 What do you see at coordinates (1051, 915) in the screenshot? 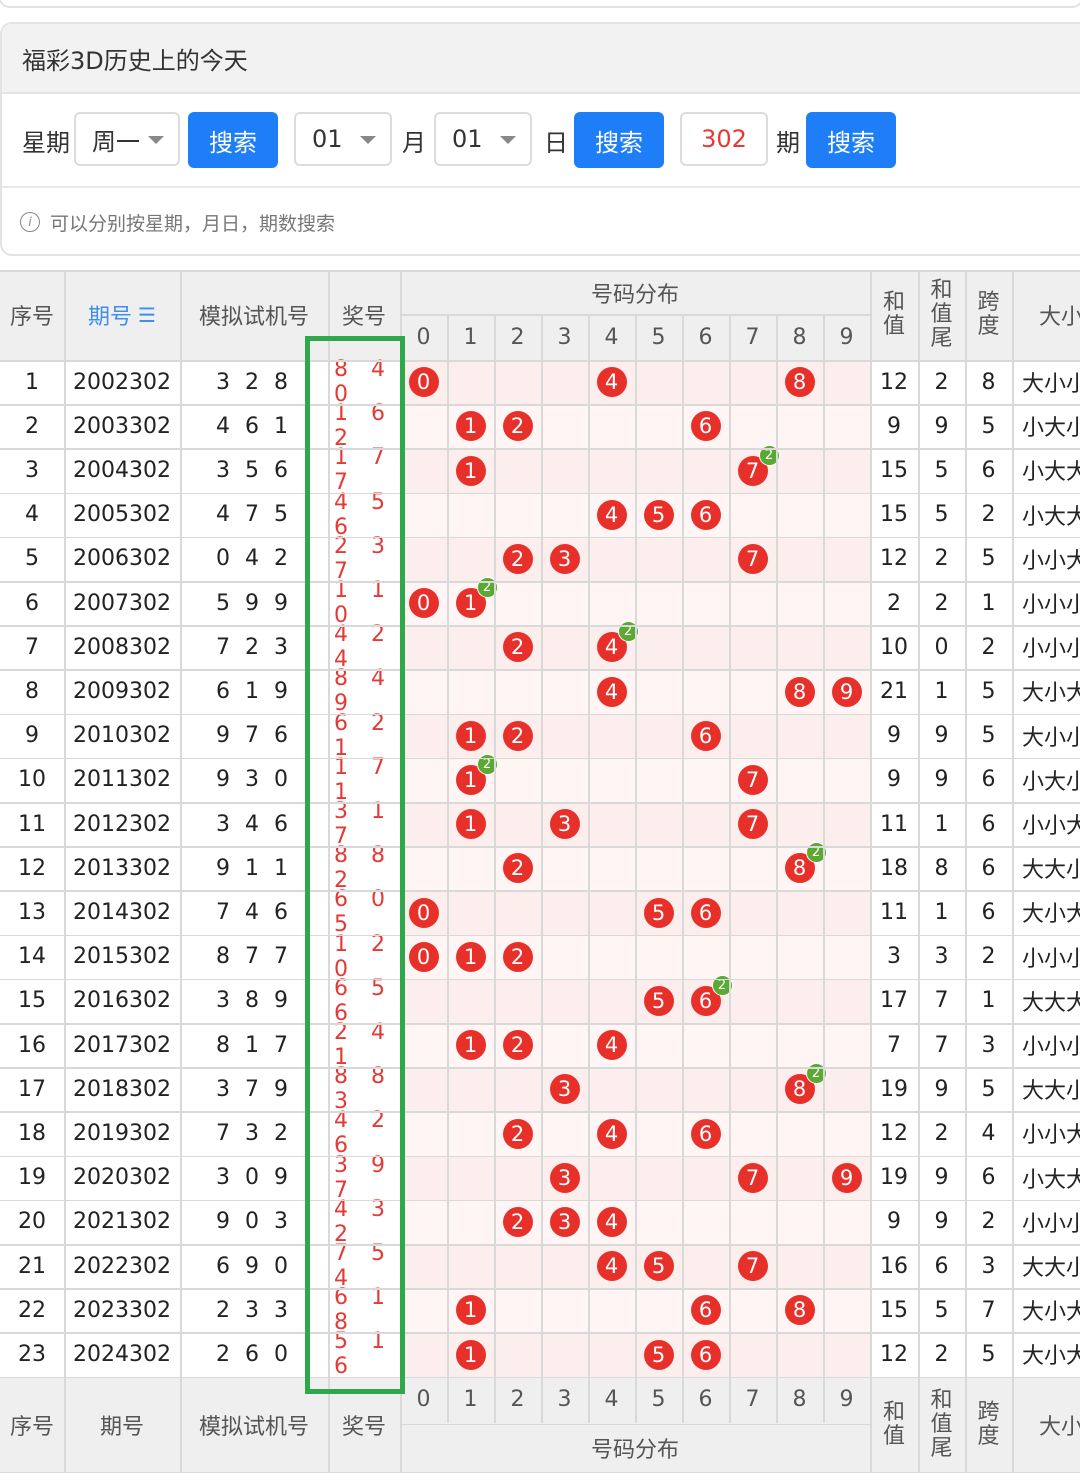
I see `row-size-pattern: 大小大` at bounding box center [1051, 915].